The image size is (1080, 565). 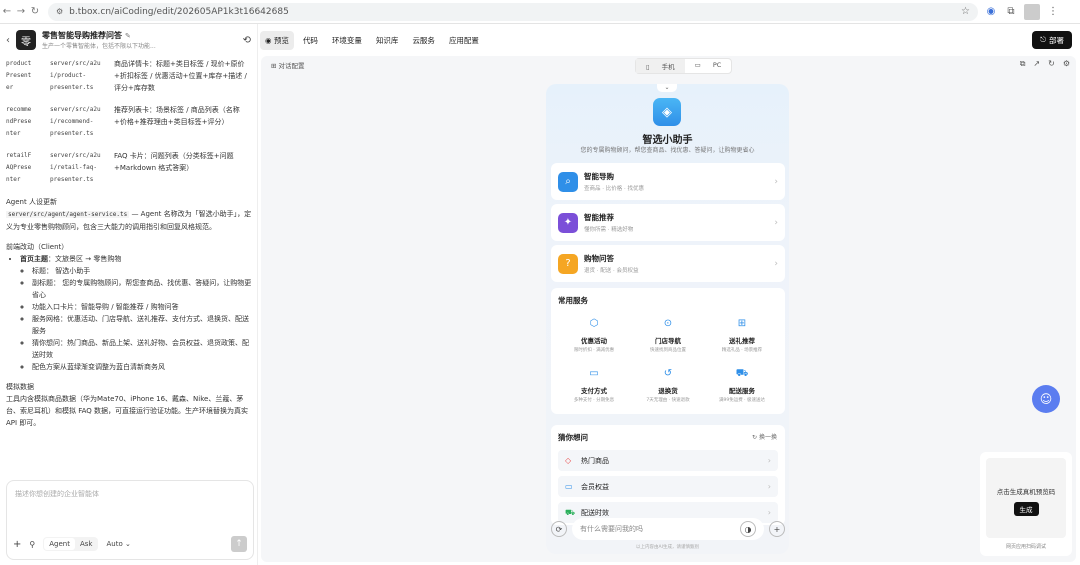 I want to click on deploy-label: 部署, so click(x=1056, y=40).